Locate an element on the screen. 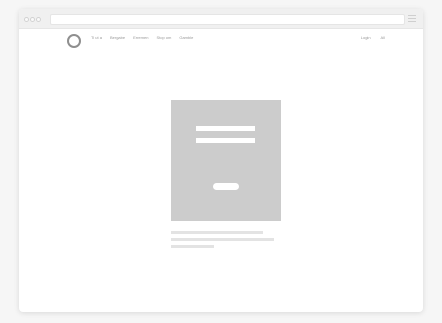 Image resolution: width=442 pixels, height=323 pixels. language-link: All is located at coordinates (383, 38).